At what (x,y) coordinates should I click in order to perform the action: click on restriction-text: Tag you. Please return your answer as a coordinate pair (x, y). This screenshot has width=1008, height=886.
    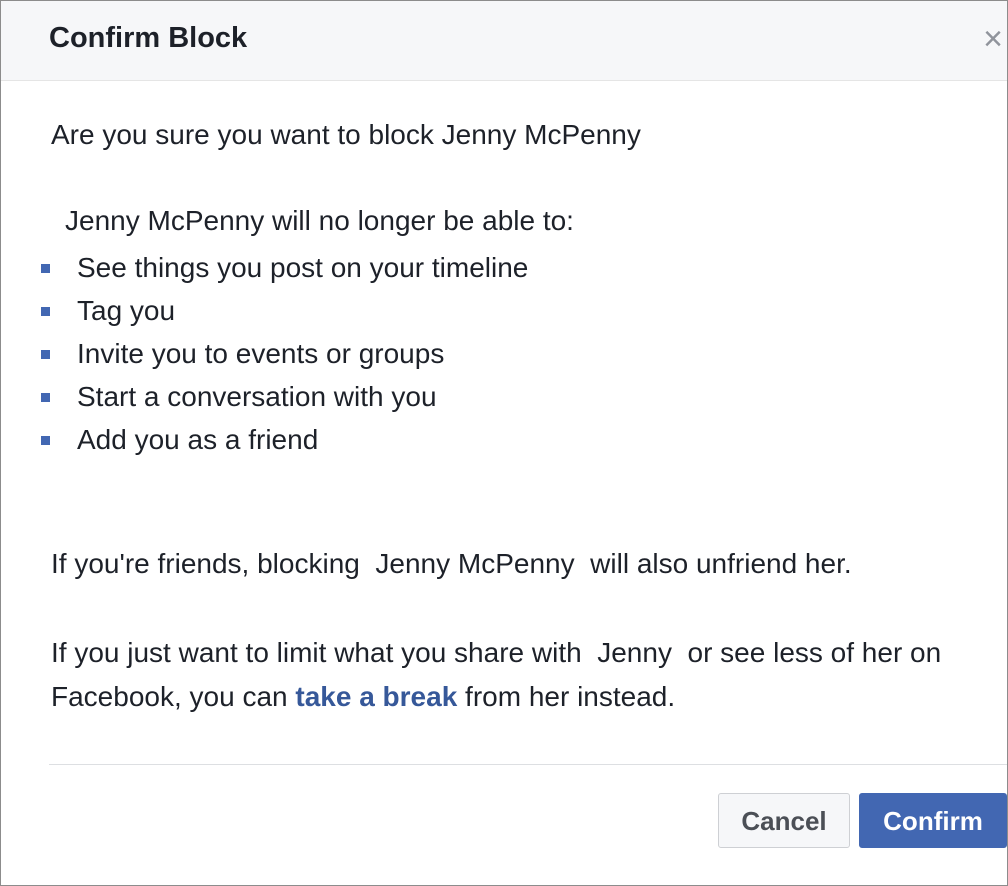
    Looking at the image, I should click on (126, 310).